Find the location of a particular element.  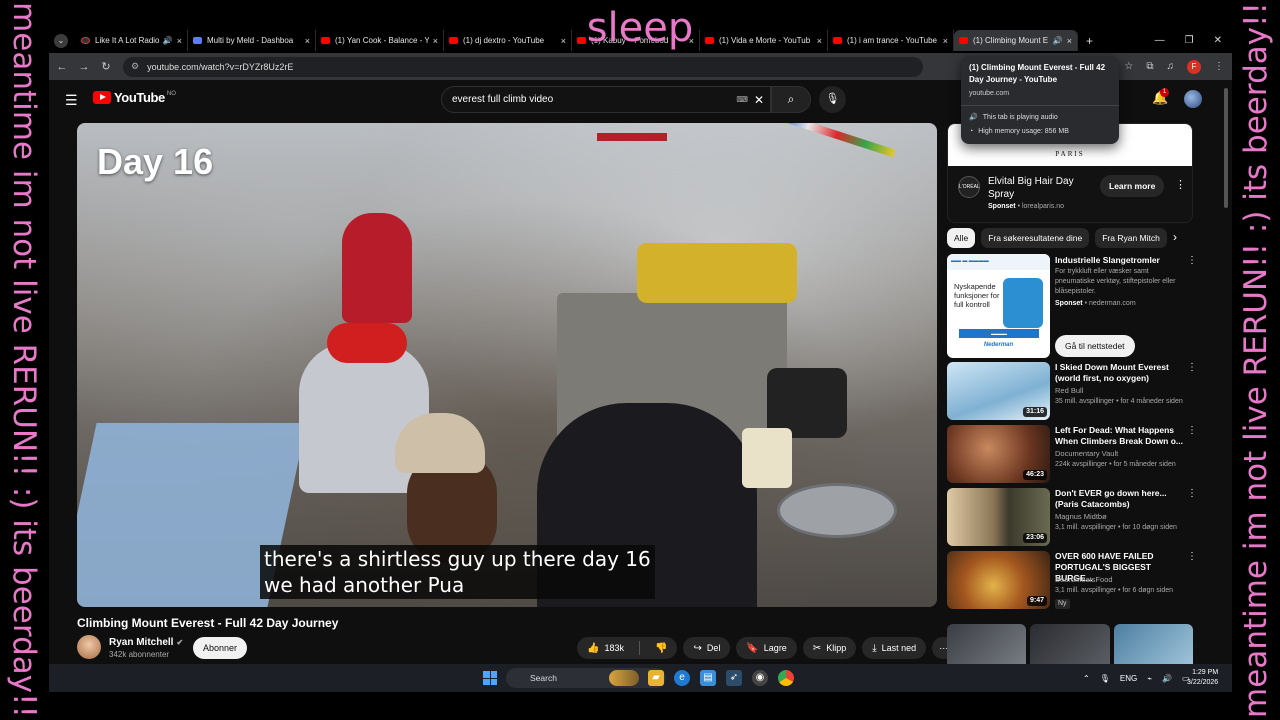

language-indicator: ENG is located at coordinates (1128, 678).